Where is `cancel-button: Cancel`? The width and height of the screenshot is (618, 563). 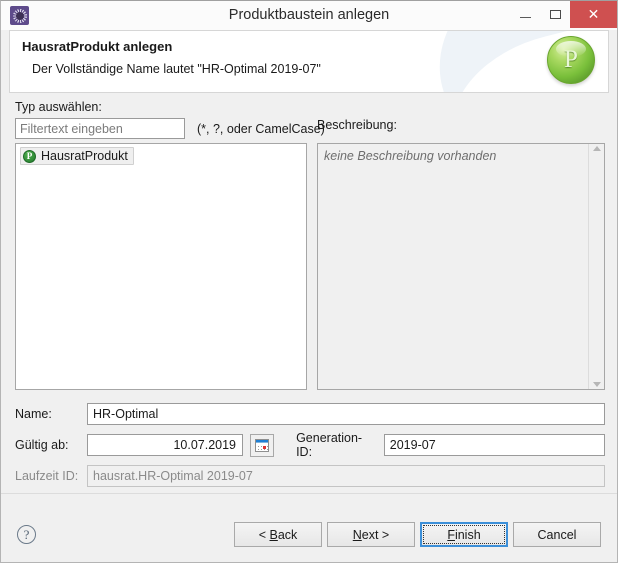
cancel-button: Cancel is located at coordinates (557, 534).